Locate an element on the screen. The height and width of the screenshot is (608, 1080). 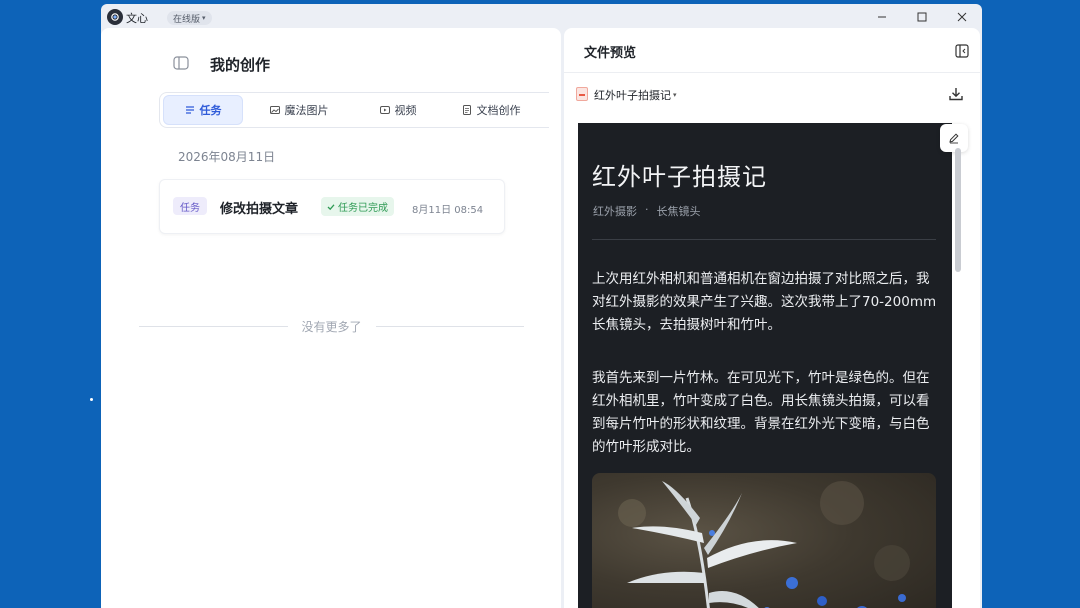
close-button is located at coordinates (962, 17).